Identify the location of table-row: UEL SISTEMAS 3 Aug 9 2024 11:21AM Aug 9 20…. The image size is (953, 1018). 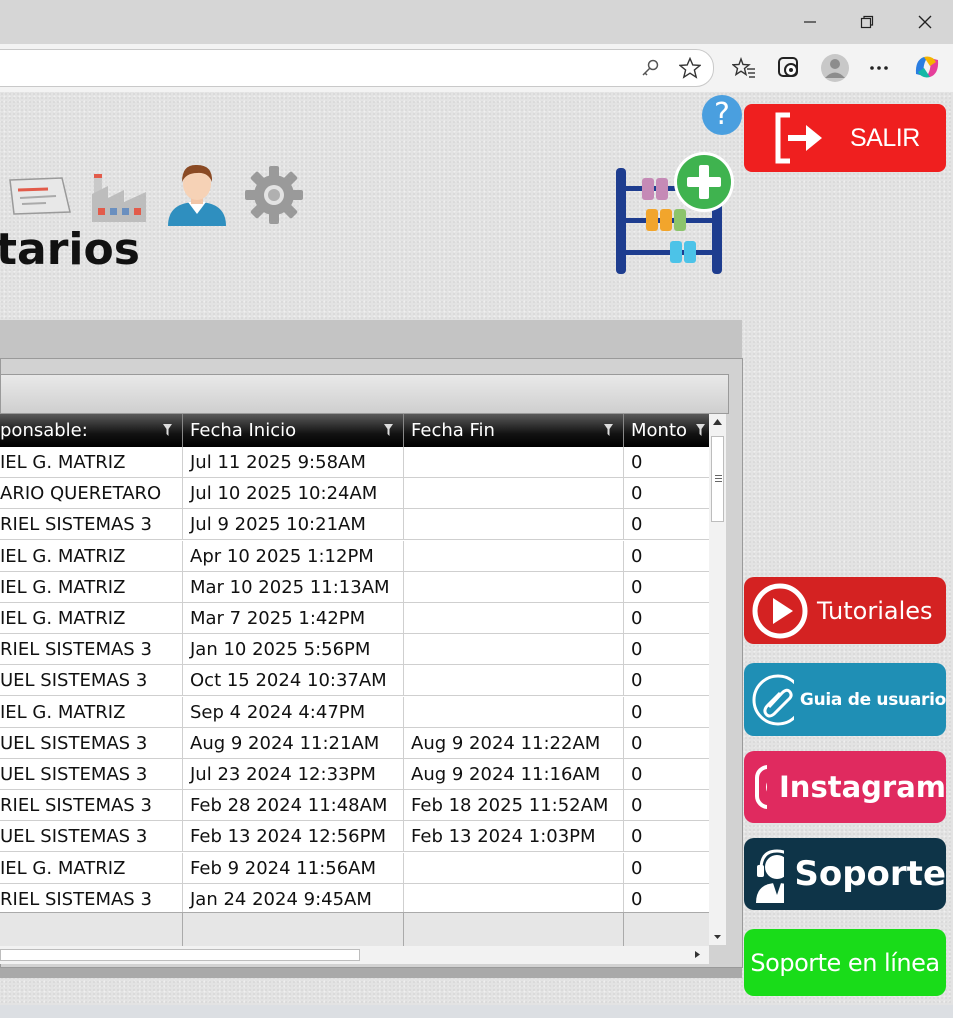
(354, 743).